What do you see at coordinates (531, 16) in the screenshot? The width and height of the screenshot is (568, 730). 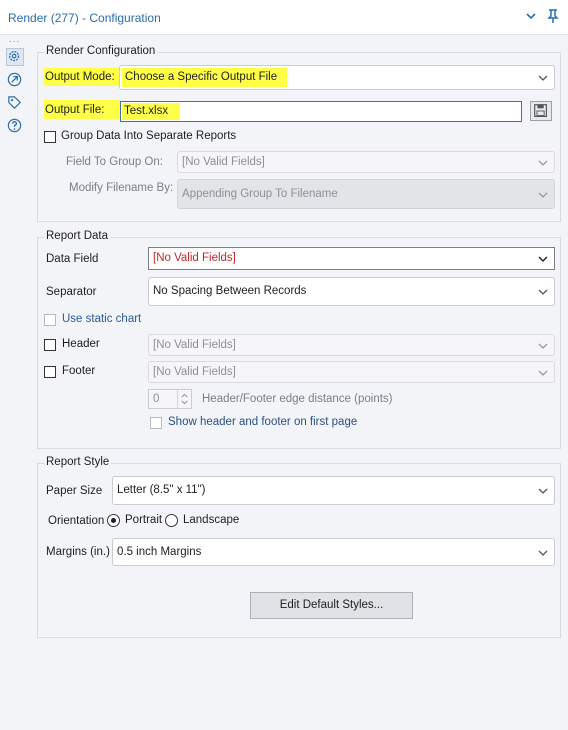 I see `collapse-chevron-icon` at bounding box center [531, 16].